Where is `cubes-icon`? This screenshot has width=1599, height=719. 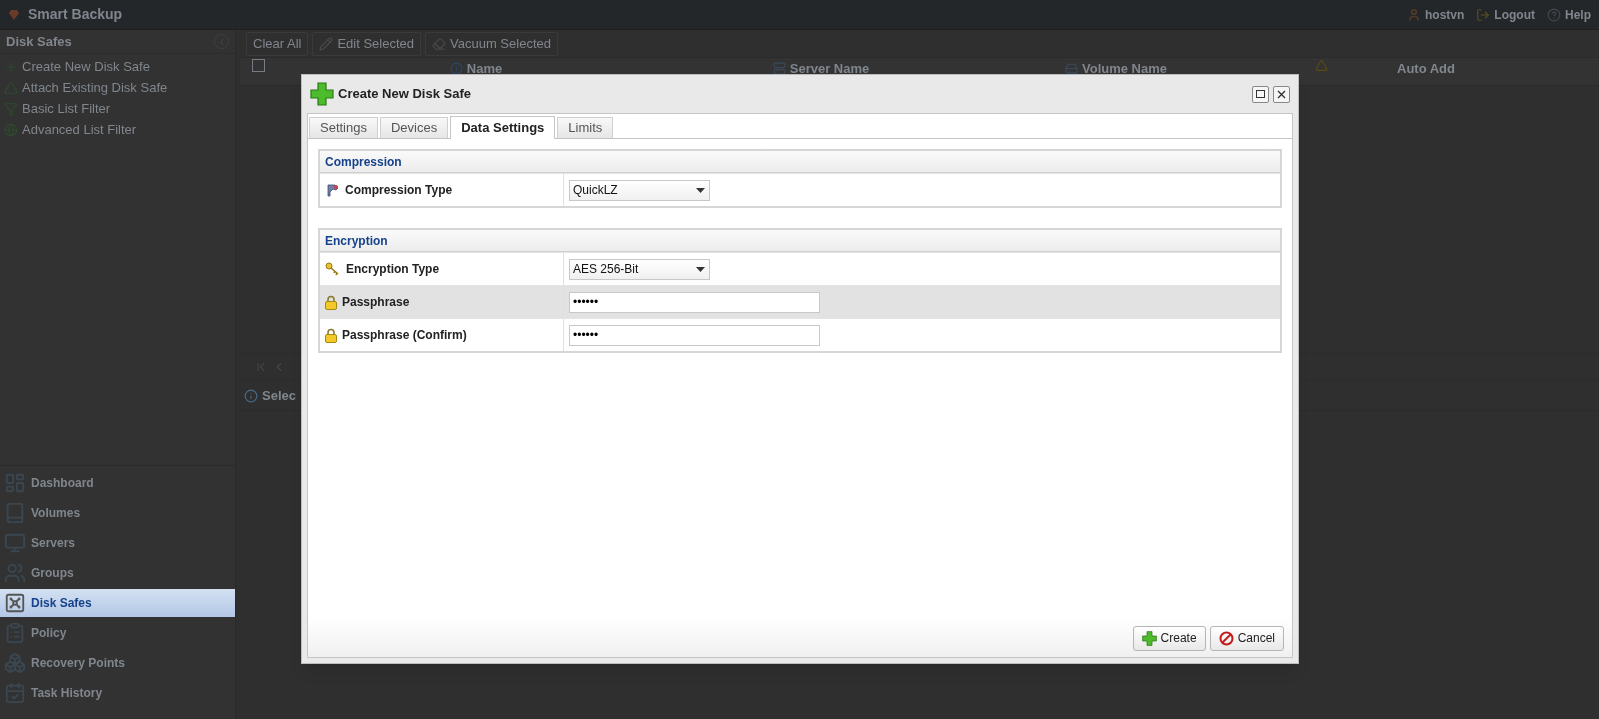 cubes-icon is located at coordinates (15, 663).